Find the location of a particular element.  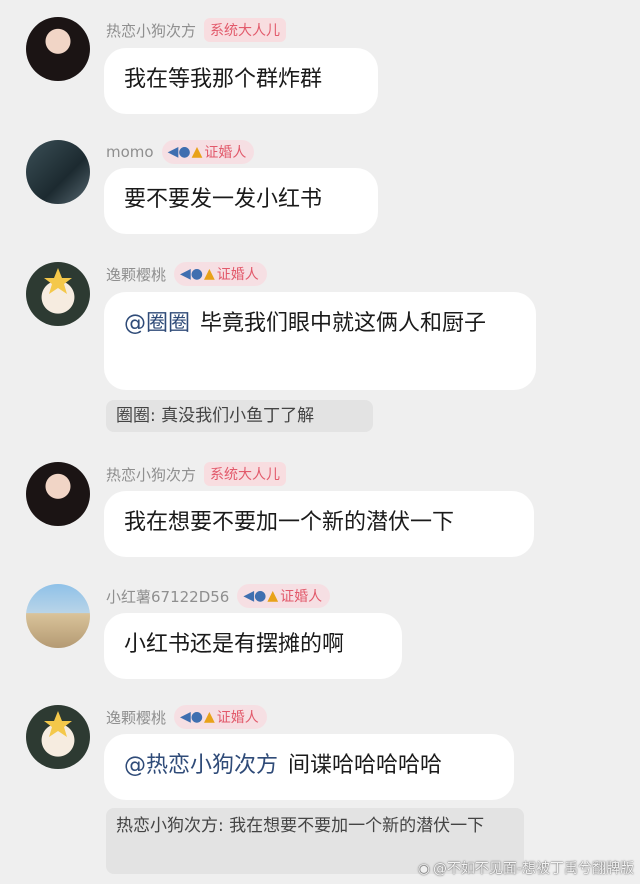

message-bubble: @圈圈 毕竟我们眼中就这俩人和厨子 is located at coordinates (320, 341).